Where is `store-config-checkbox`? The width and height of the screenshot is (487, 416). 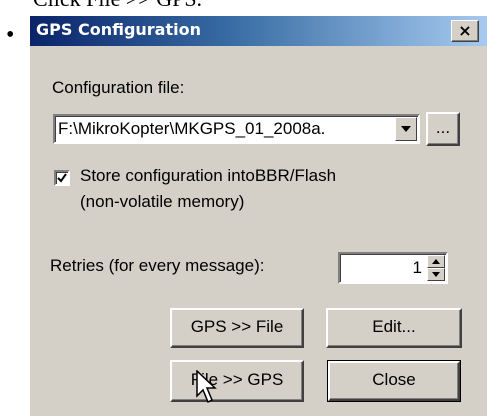 store-config-checkbox is located at coordinates (62, 178).